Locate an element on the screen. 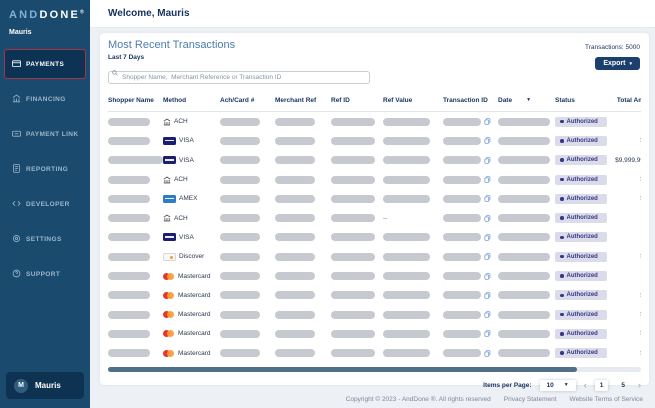 The width and height of the screenshot is (655, 408). prev-page-button: ‹ is located at coordinates (585, 385).